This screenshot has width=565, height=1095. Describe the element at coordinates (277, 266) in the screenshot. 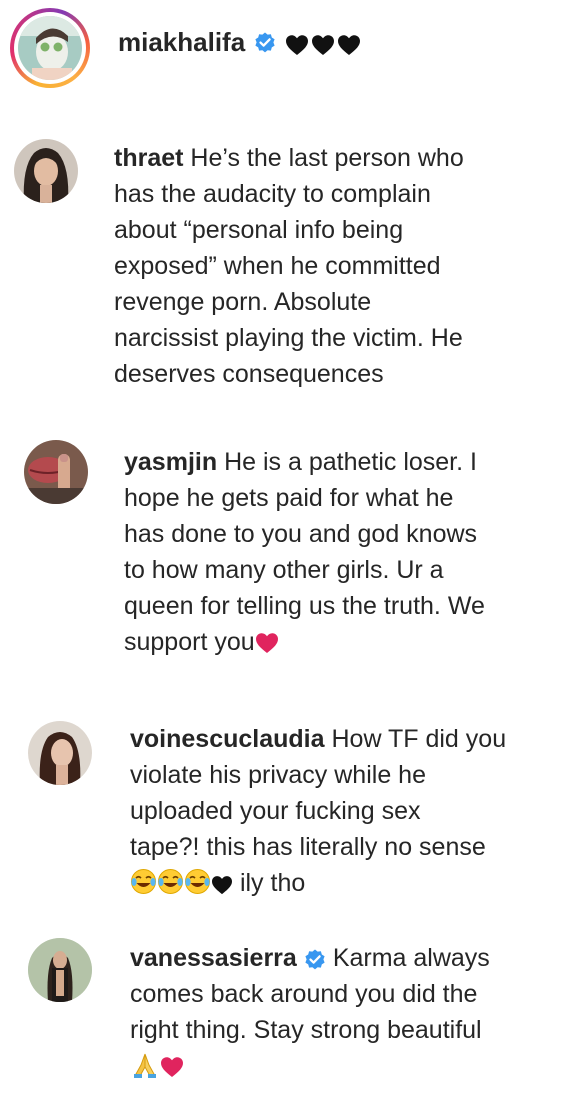

I see `comment-text-line: exposed” when he committed` at that location.